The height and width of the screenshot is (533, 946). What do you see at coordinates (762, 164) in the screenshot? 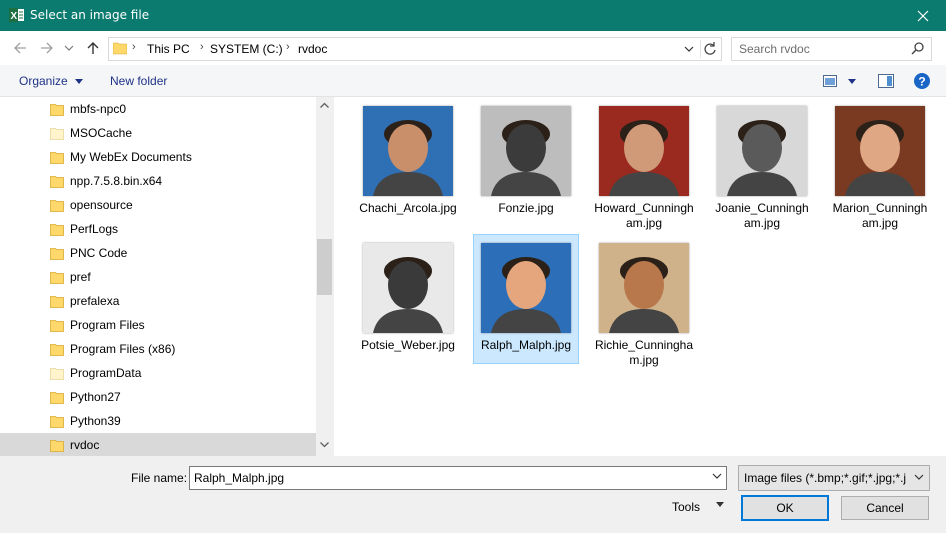
I see `file-item: Joanie_Cunningham.jpg` at bounding box center [762, 164].